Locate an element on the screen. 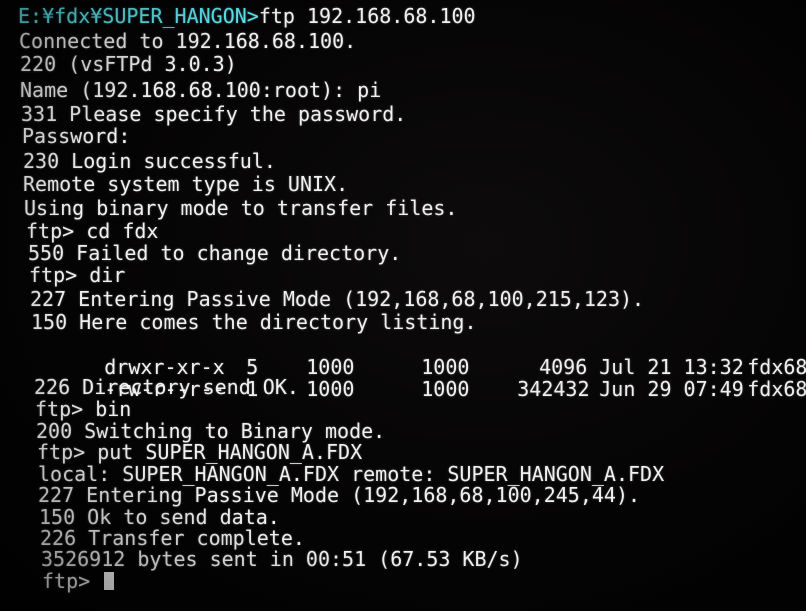 This screenshot has height=611, width=806. listing-group: 1000 is located at coordinates (445, 388).